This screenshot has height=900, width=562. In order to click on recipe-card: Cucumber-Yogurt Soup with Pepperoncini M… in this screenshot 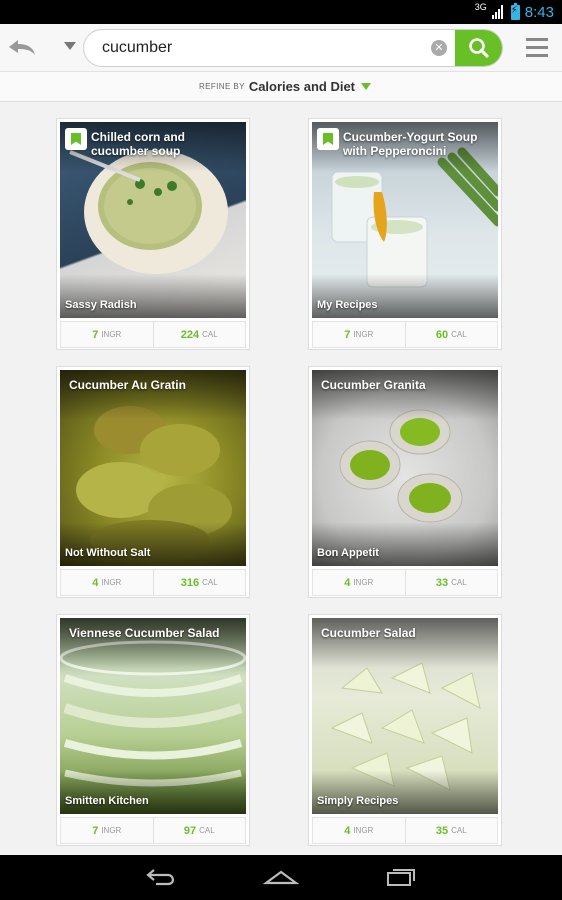, I will do `click(405, 234)`.